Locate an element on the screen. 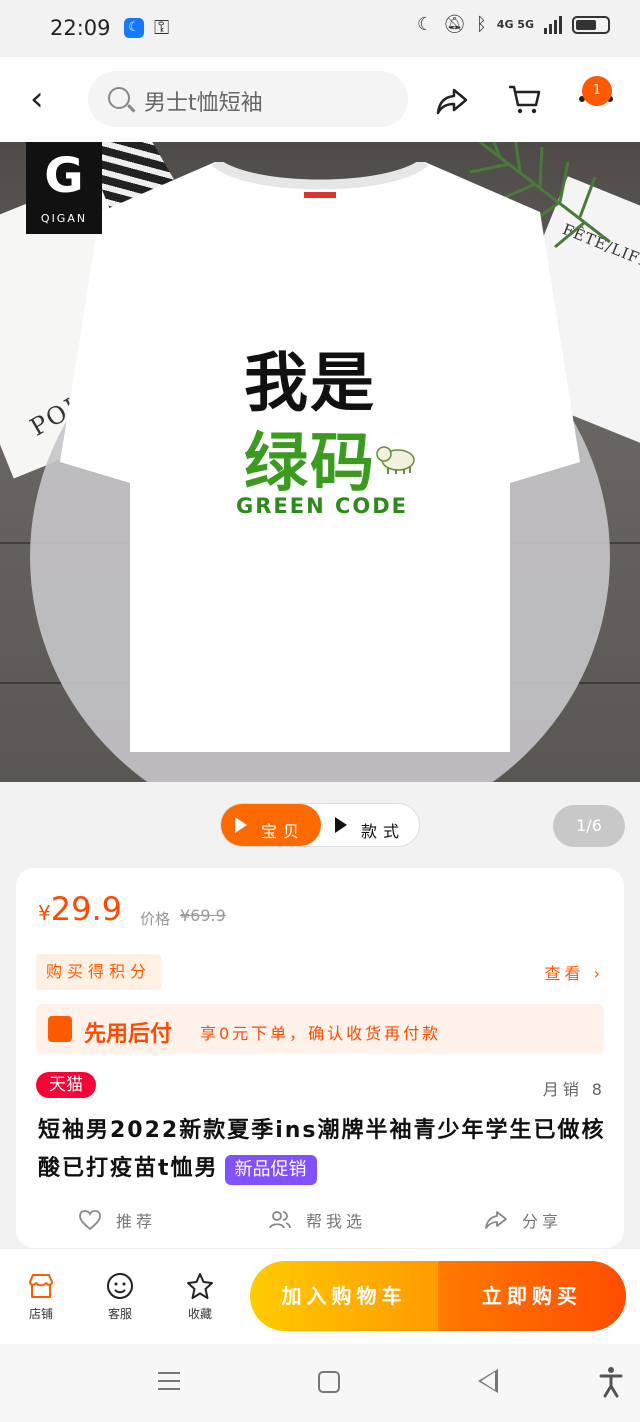  network-type: 4G 5G is located at coordinates (515, 24).